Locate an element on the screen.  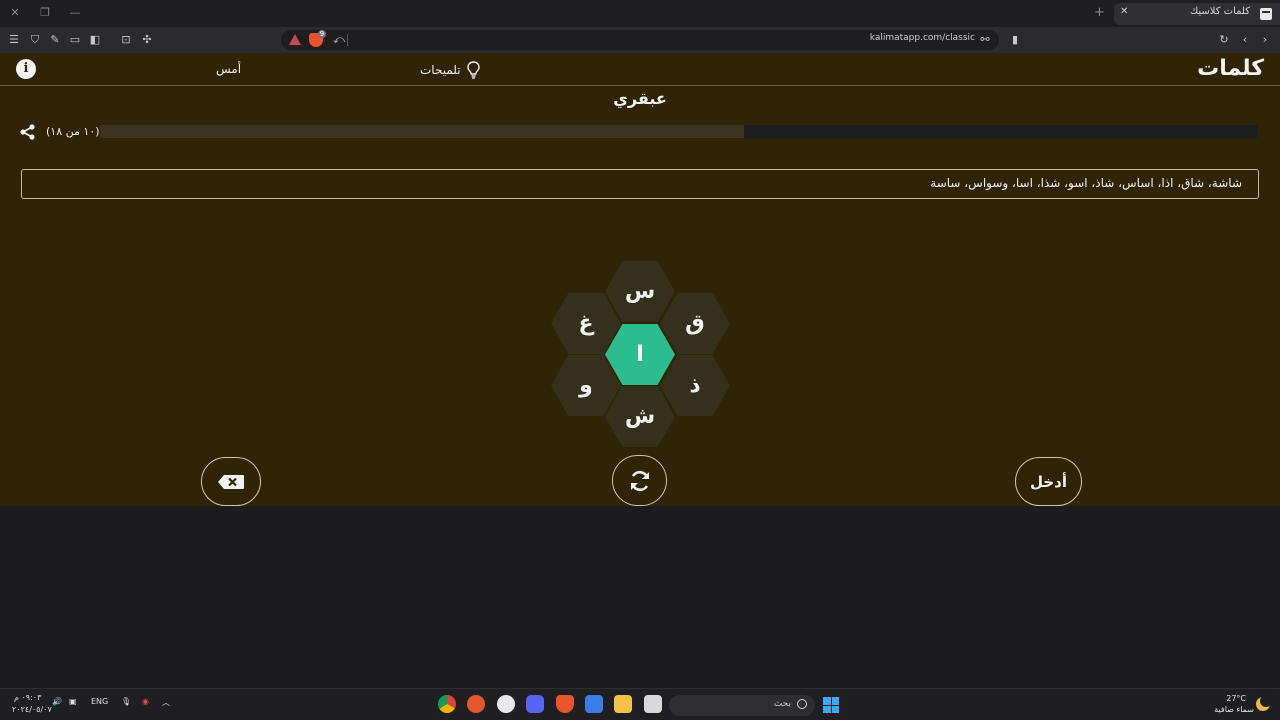
search-icon is located at coordinates (802, 704).